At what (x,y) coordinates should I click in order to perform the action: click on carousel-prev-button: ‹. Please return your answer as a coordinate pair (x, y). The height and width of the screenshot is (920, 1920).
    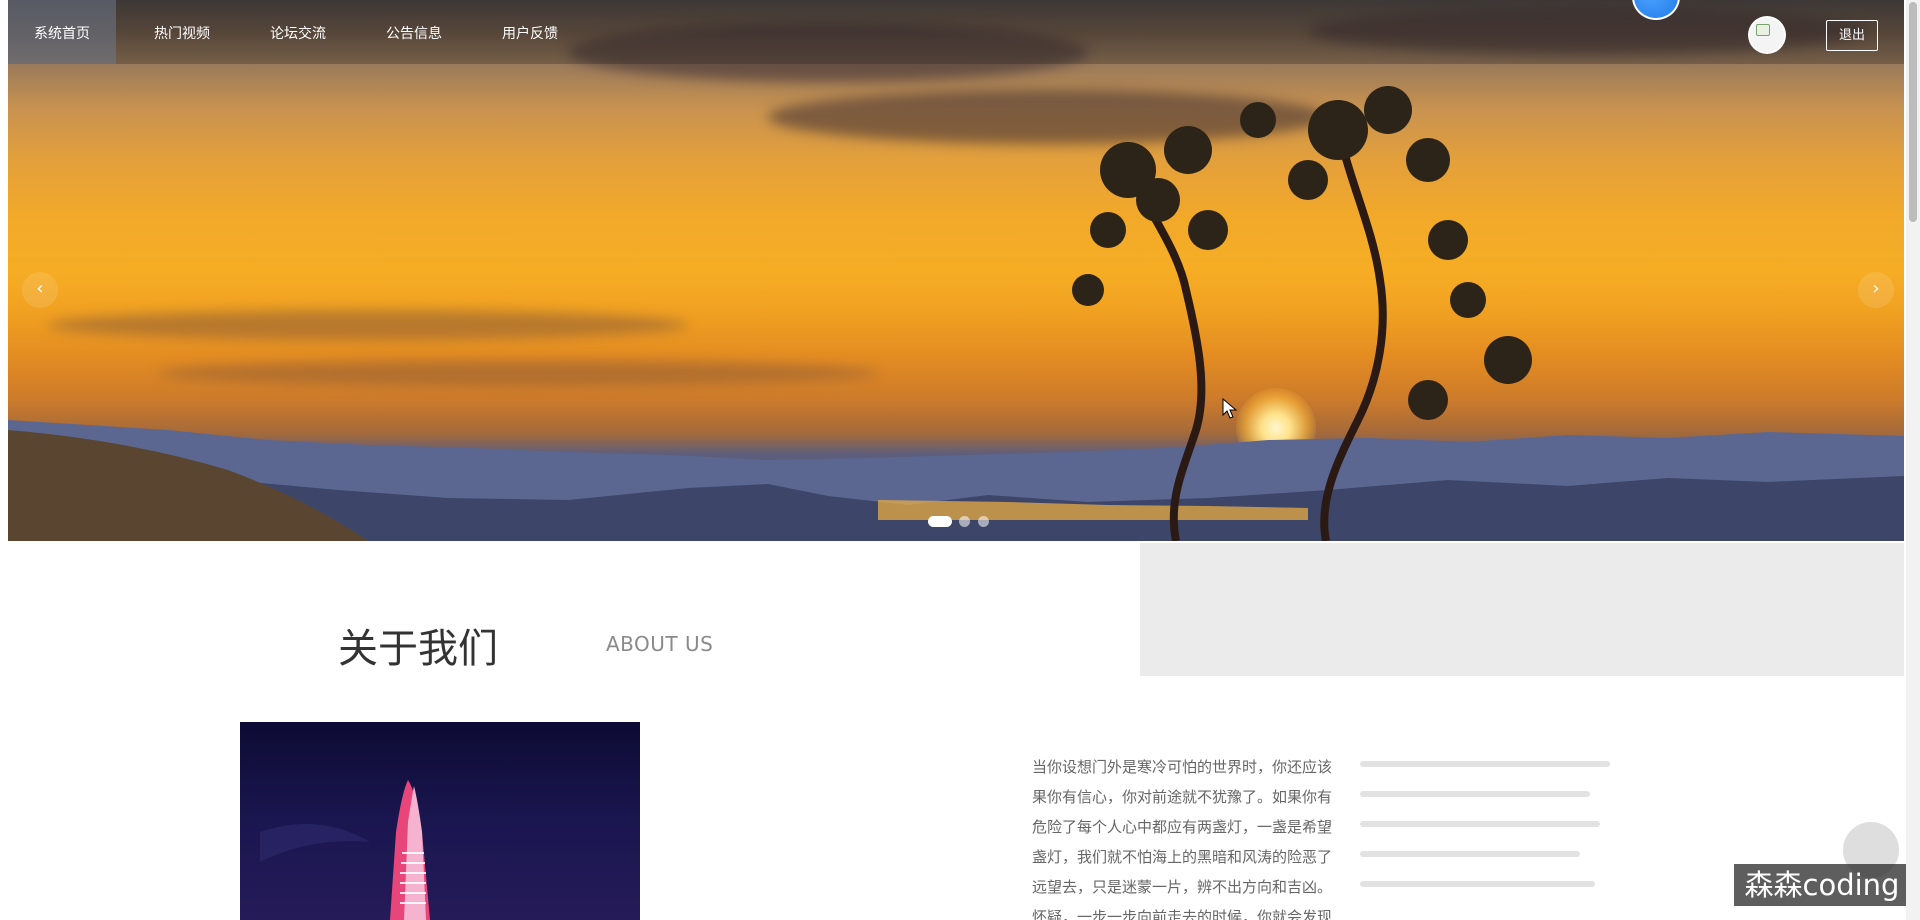
    Looking at the image, I should click on (40, 290).